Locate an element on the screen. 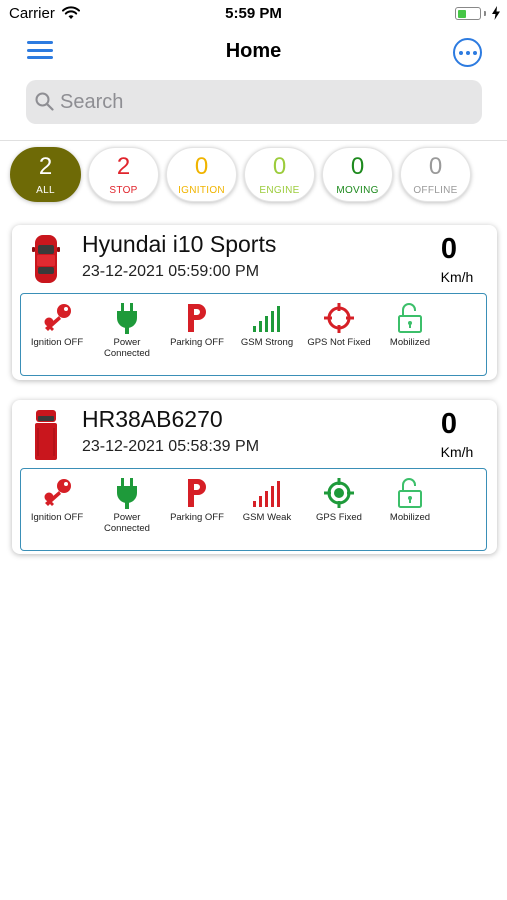 The width and height of the screenshot is (507, 900). gsm-status: GSM Weak is located at coordinates (267, 500).